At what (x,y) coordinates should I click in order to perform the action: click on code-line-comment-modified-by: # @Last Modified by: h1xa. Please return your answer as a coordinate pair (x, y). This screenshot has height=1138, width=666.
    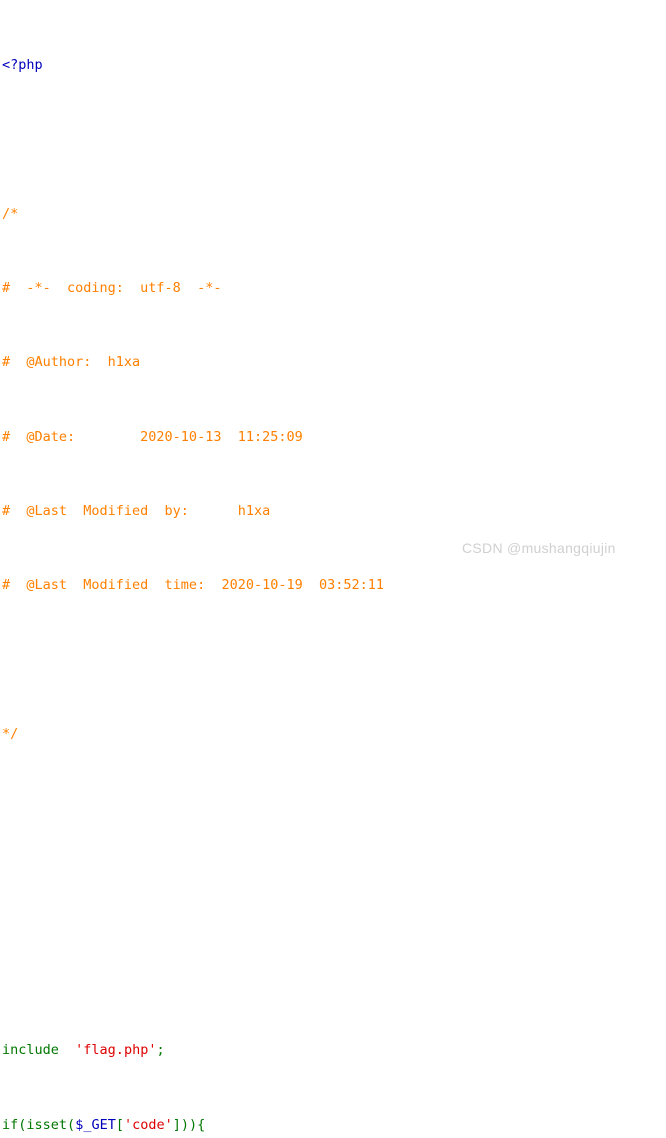
    Looking at the image, I should click on (307, 511).